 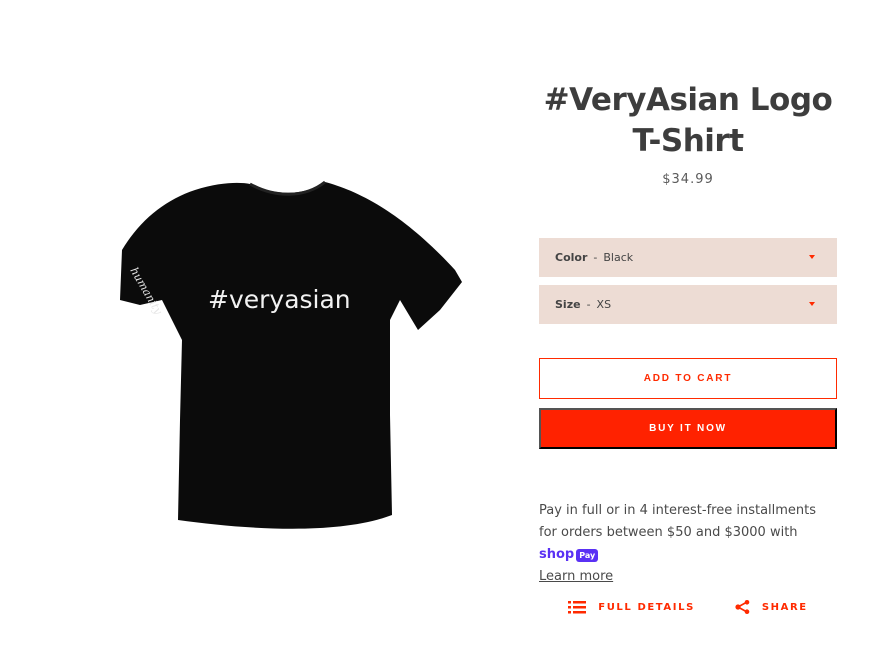 I want to click on share-label: SHARE, so click(x=784, y=607).